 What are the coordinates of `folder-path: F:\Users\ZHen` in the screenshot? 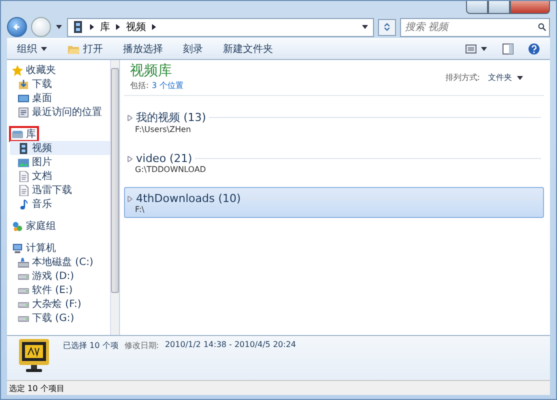 It's located at (163, 129).